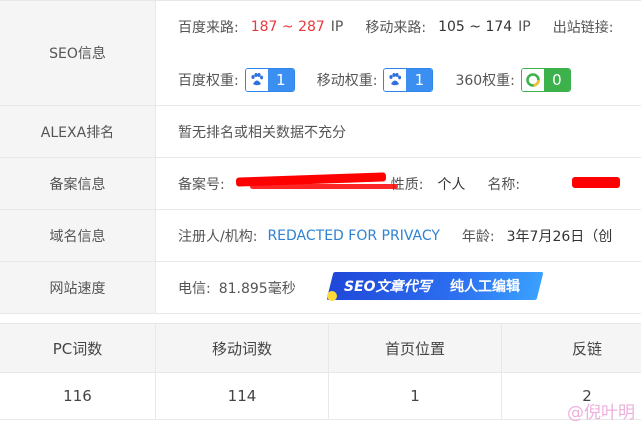 The width and height of the screenshot is (641, 427). What do you see at coordinates (78, 183) in the screenshot?
I see `beian-label: 备案信息` at bounding box center [78, 183].